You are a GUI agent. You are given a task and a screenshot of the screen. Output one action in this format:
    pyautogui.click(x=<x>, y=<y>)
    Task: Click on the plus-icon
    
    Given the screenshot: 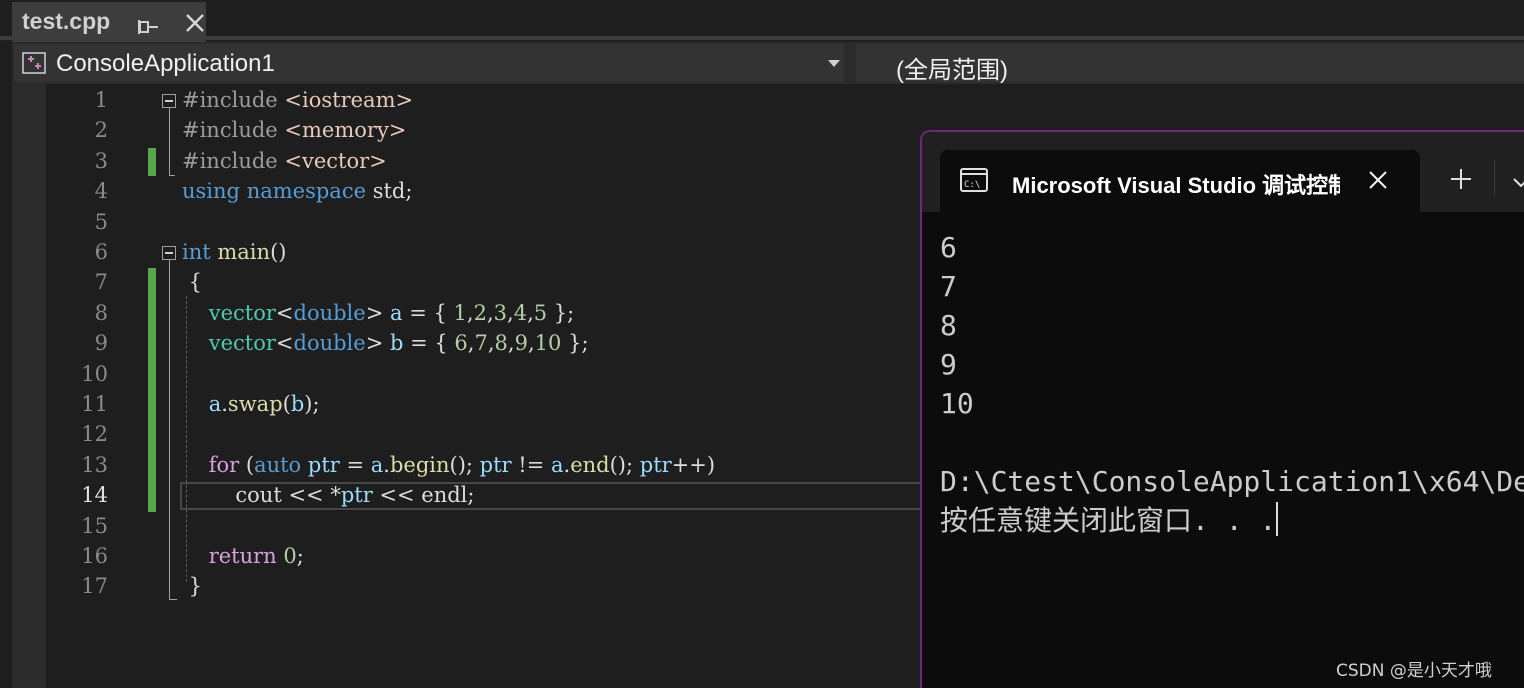 What is the action you would take?
    pyautogui.click(x=1461, y=179)
    